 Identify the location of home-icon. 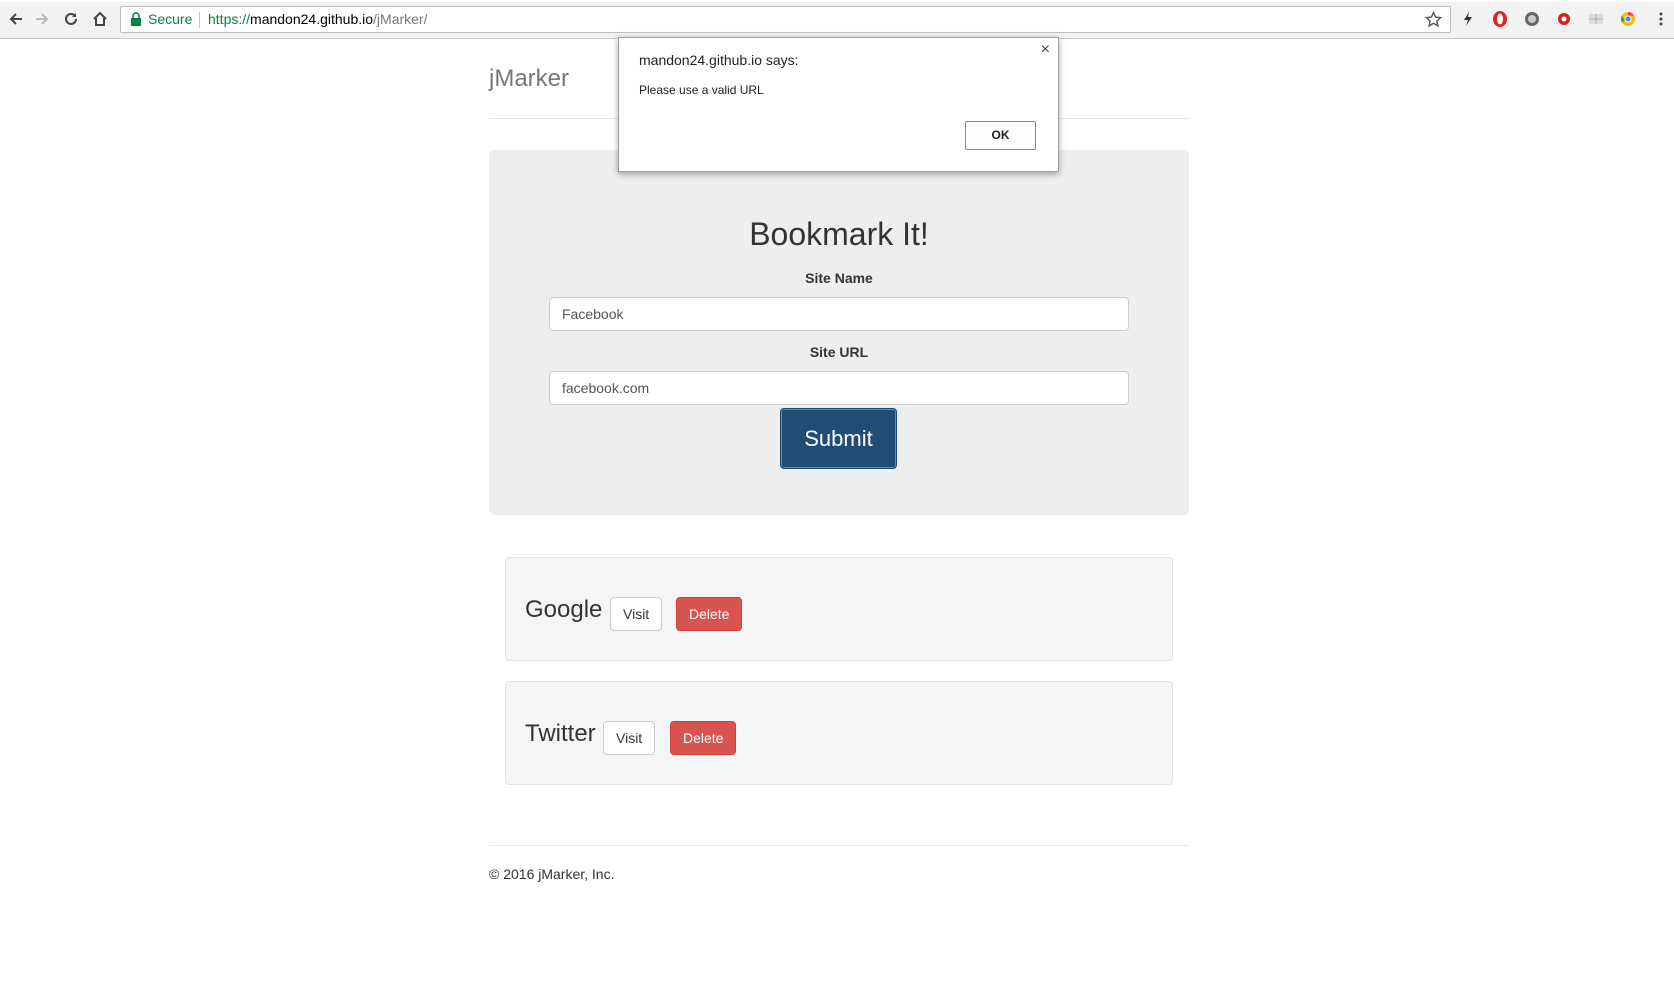
(100, 18).